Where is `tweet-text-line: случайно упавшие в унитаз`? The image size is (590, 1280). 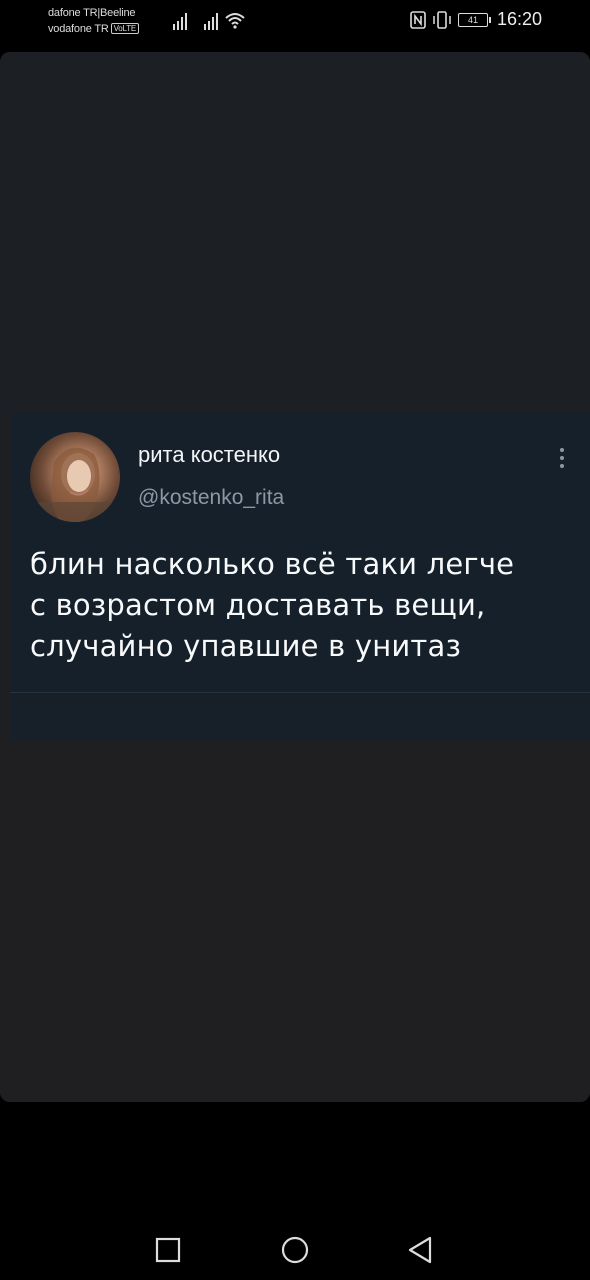
tweet-text-line: случайно упавшие в унитаз is located at coordinates (246, 646).